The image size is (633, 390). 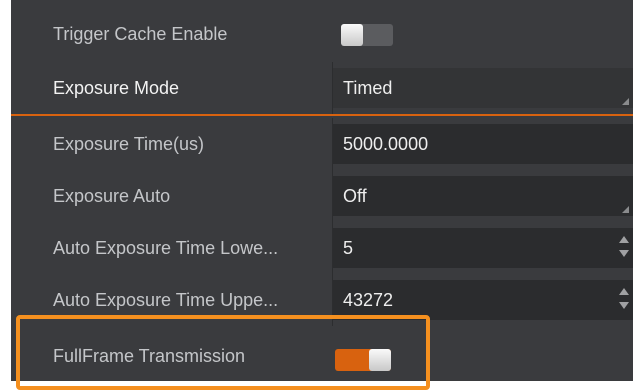 I want to click on highlight-outline, so click(x=223, y=352).